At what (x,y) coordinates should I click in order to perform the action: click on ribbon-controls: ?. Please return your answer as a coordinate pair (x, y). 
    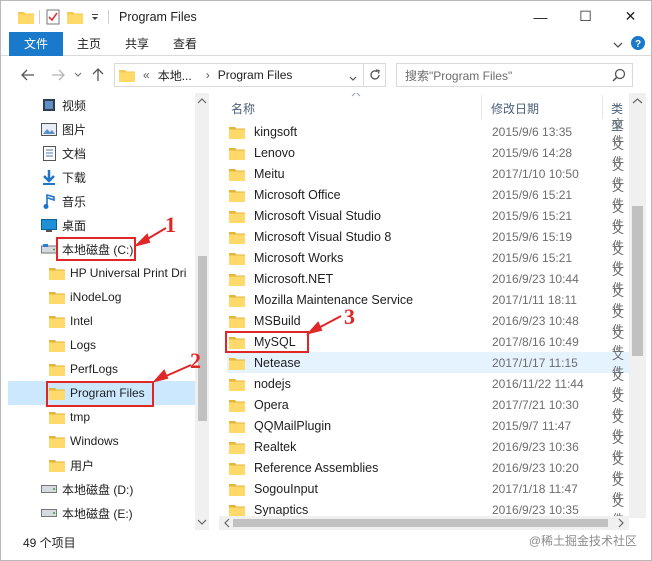
    Looking at the image, I should click on (629, 44).